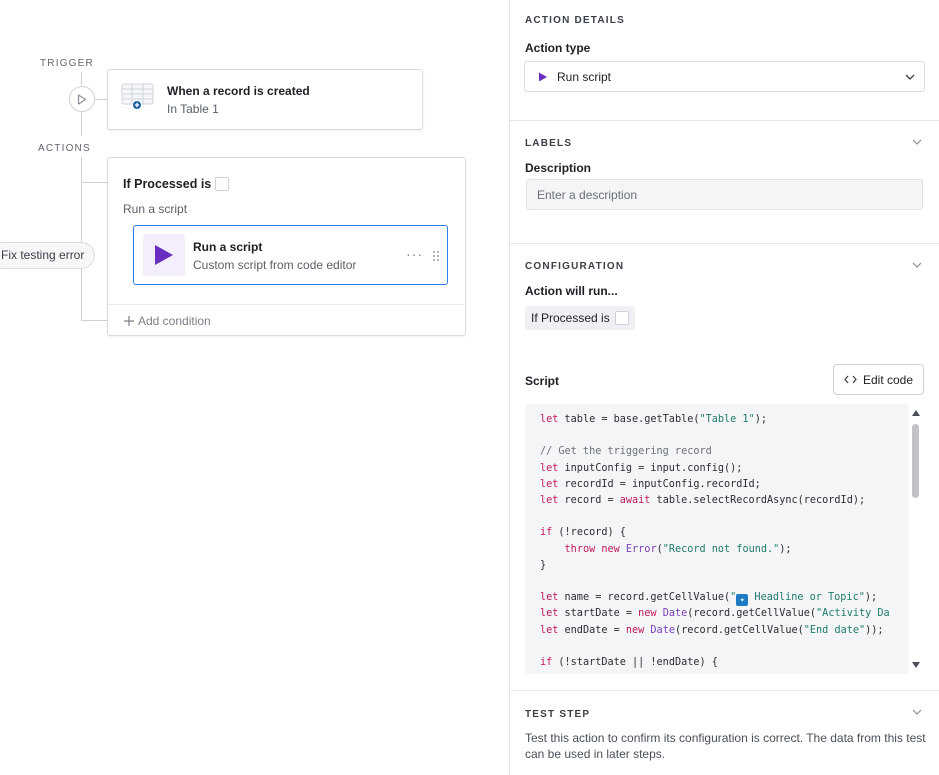 The image size is (939, 775). Describe the element at coordinates (436, 256) in the screenshot. I see `drag-handle-icon` at that location.